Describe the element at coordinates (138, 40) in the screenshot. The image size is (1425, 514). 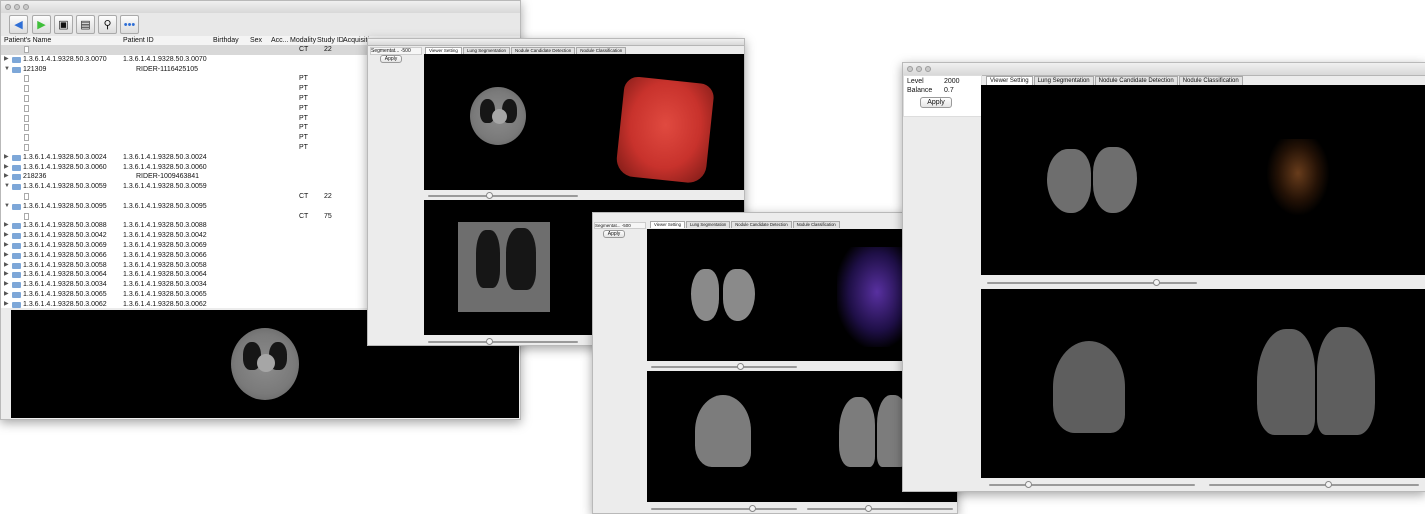
I see `column-header: Patient ID` at that location.